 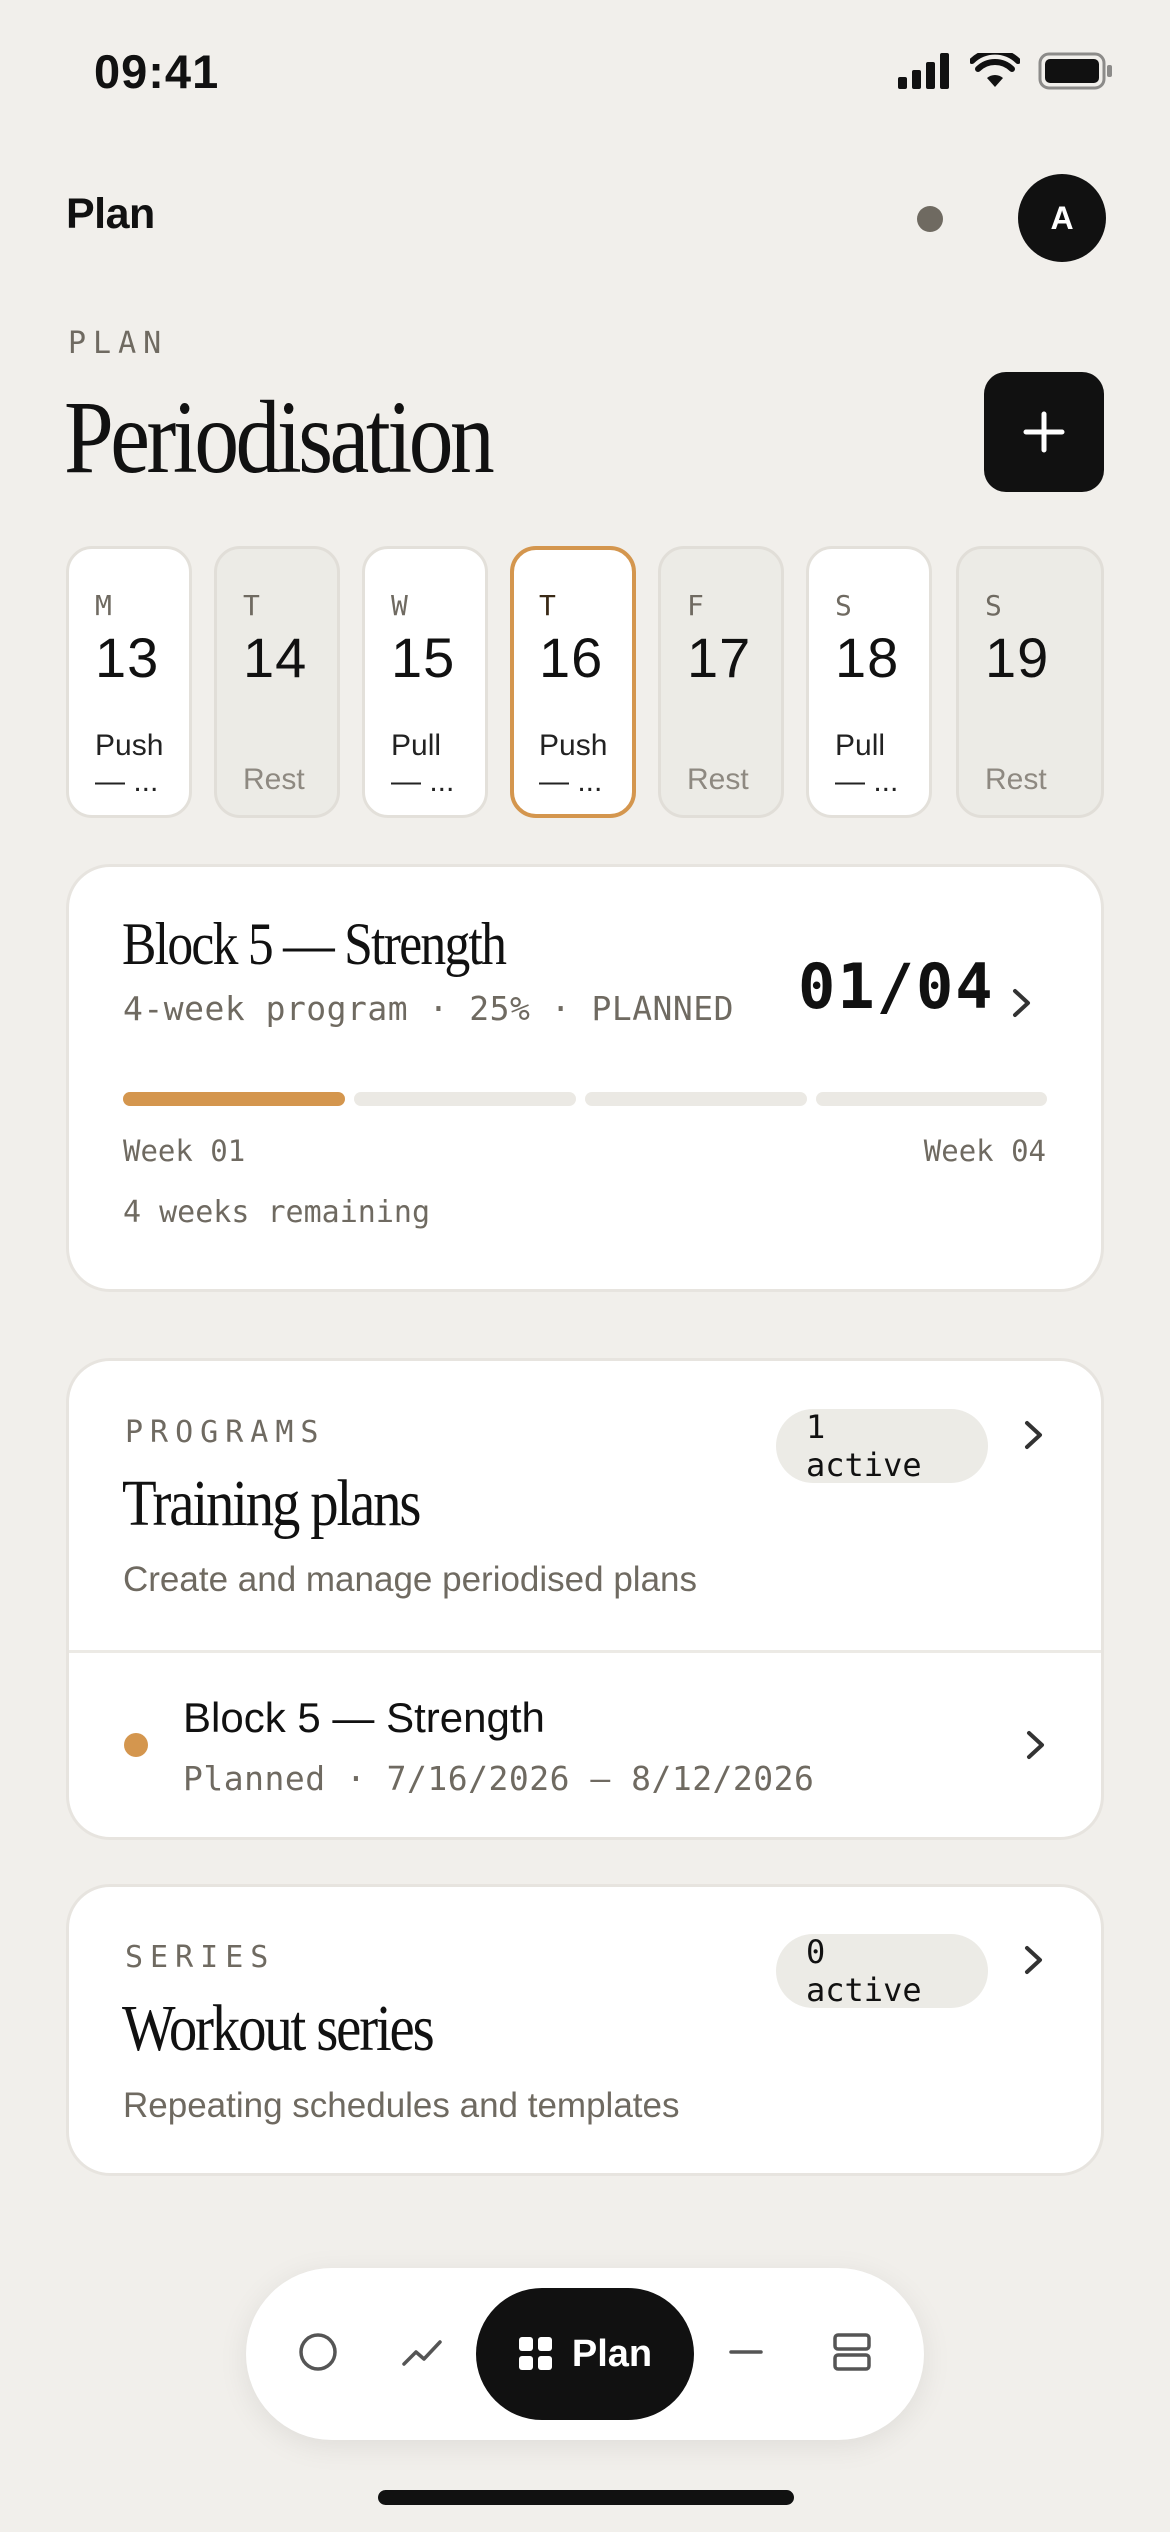 What do you see at coordinates (429, 1008) in the screenshot?
I see `block-subtitle: 4-week program · 25% · PLANNED` at bounding box center [429, 1008].